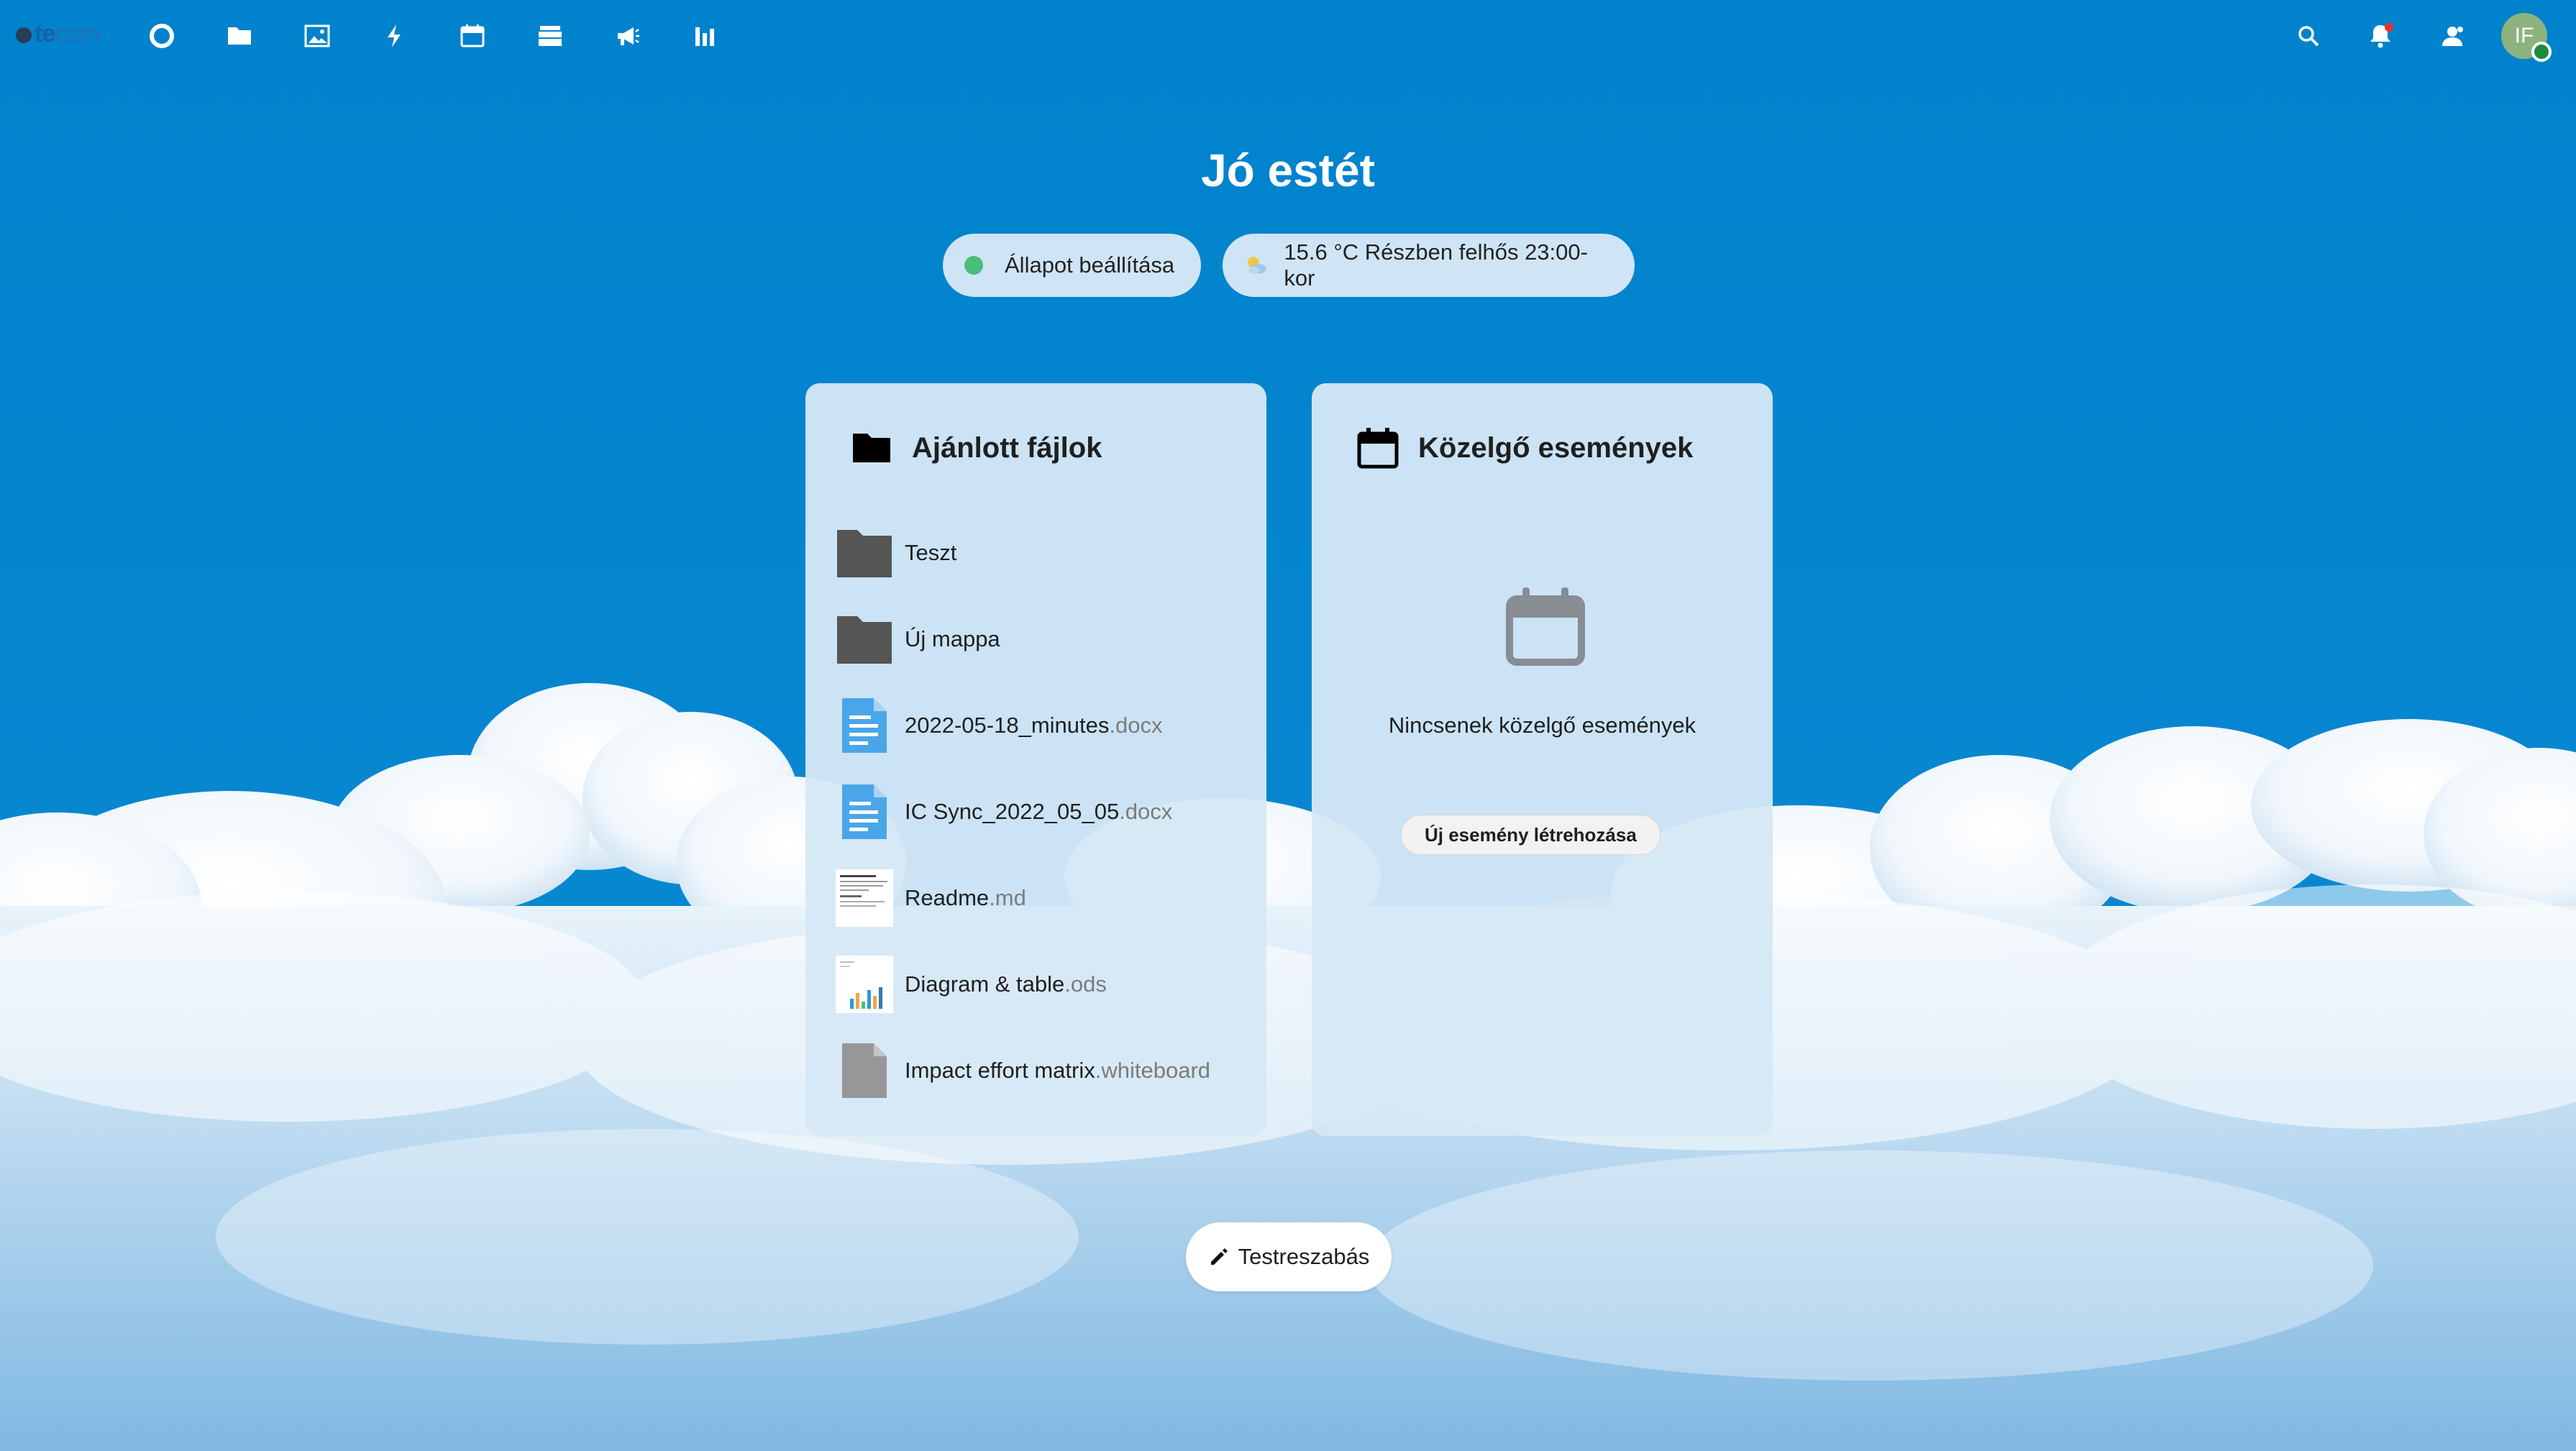 Image resolution: width=2576 pixels, height=1451 pixels. Describe the element at coordinates (162, 36) in the screenshot. I see `dashboard-icon` at that location.